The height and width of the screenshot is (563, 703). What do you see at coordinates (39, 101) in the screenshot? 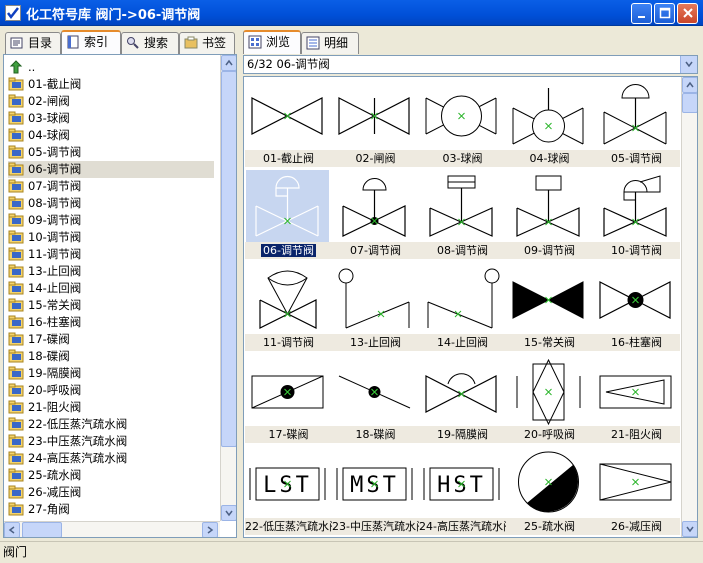
I see `tree-item: 02-闸阀` at bounding box center [39, 101].